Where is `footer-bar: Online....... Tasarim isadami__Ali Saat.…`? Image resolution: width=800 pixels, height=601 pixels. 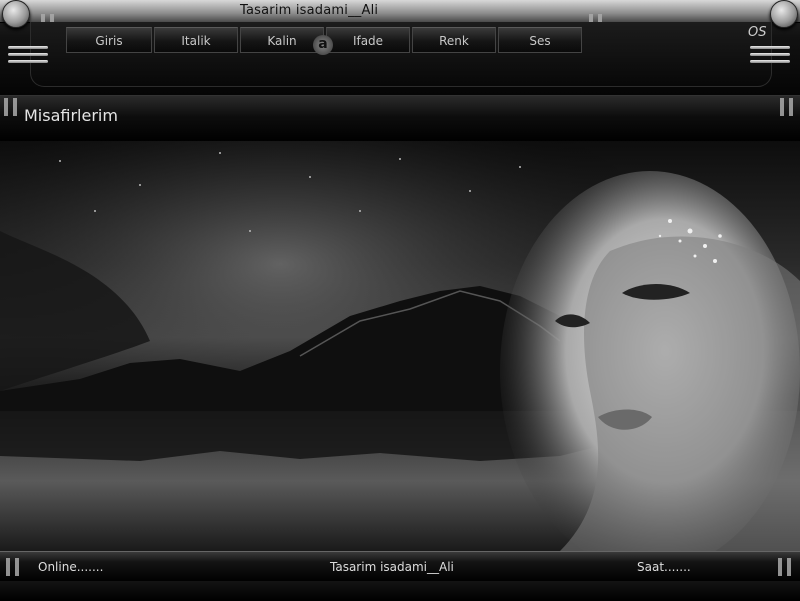
footer-bar: Online....... Tasarim isadami__Ali Saat.… is located at coordinates (400, 576).